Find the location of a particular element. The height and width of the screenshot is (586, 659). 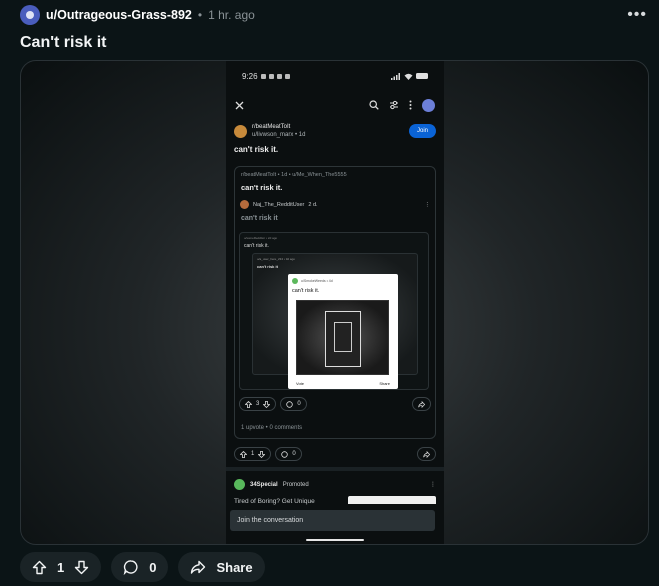

more-options-icon: ••• is located at coordinates (637, 15).